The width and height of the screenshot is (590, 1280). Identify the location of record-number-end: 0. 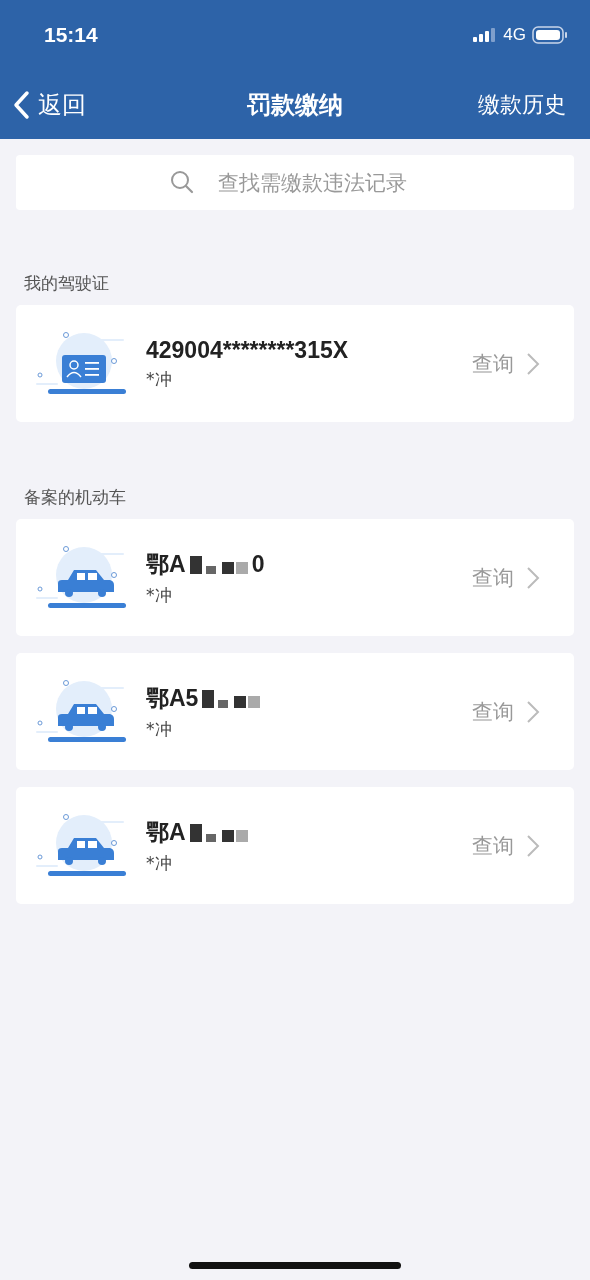
(258, 564).